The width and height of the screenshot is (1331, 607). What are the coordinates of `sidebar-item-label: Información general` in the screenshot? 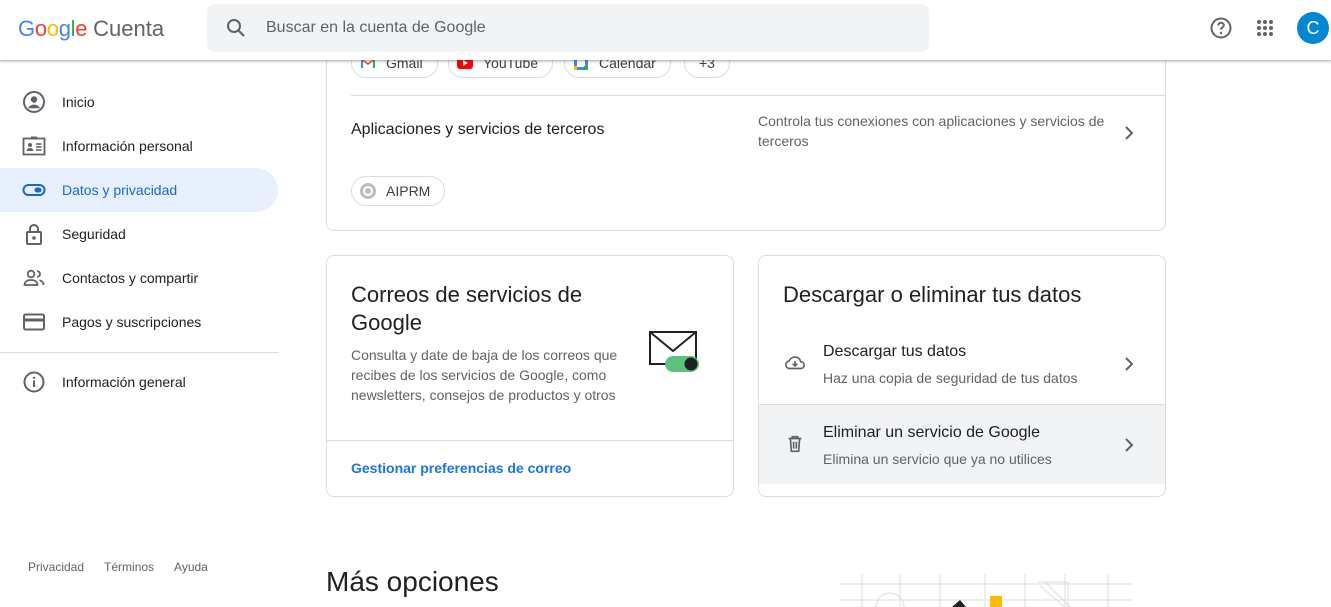 It's located at (124, 382).